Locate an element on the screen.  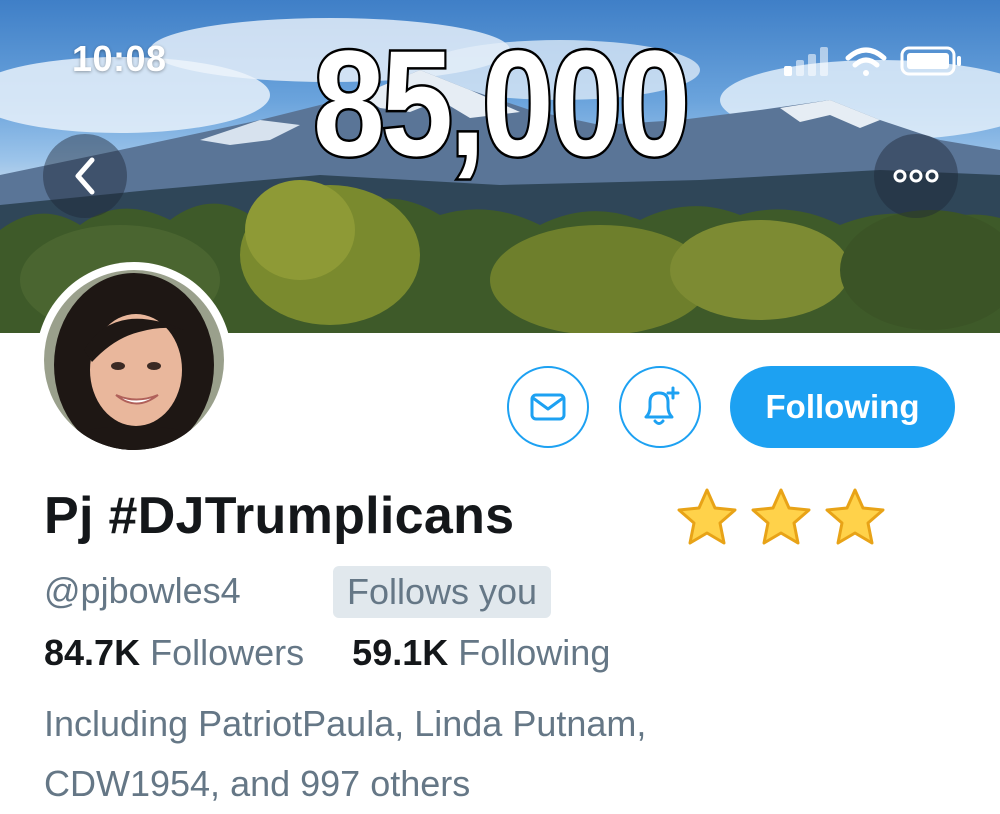
user-handle: @pjbowles4 is located at coordinates (142, 590).